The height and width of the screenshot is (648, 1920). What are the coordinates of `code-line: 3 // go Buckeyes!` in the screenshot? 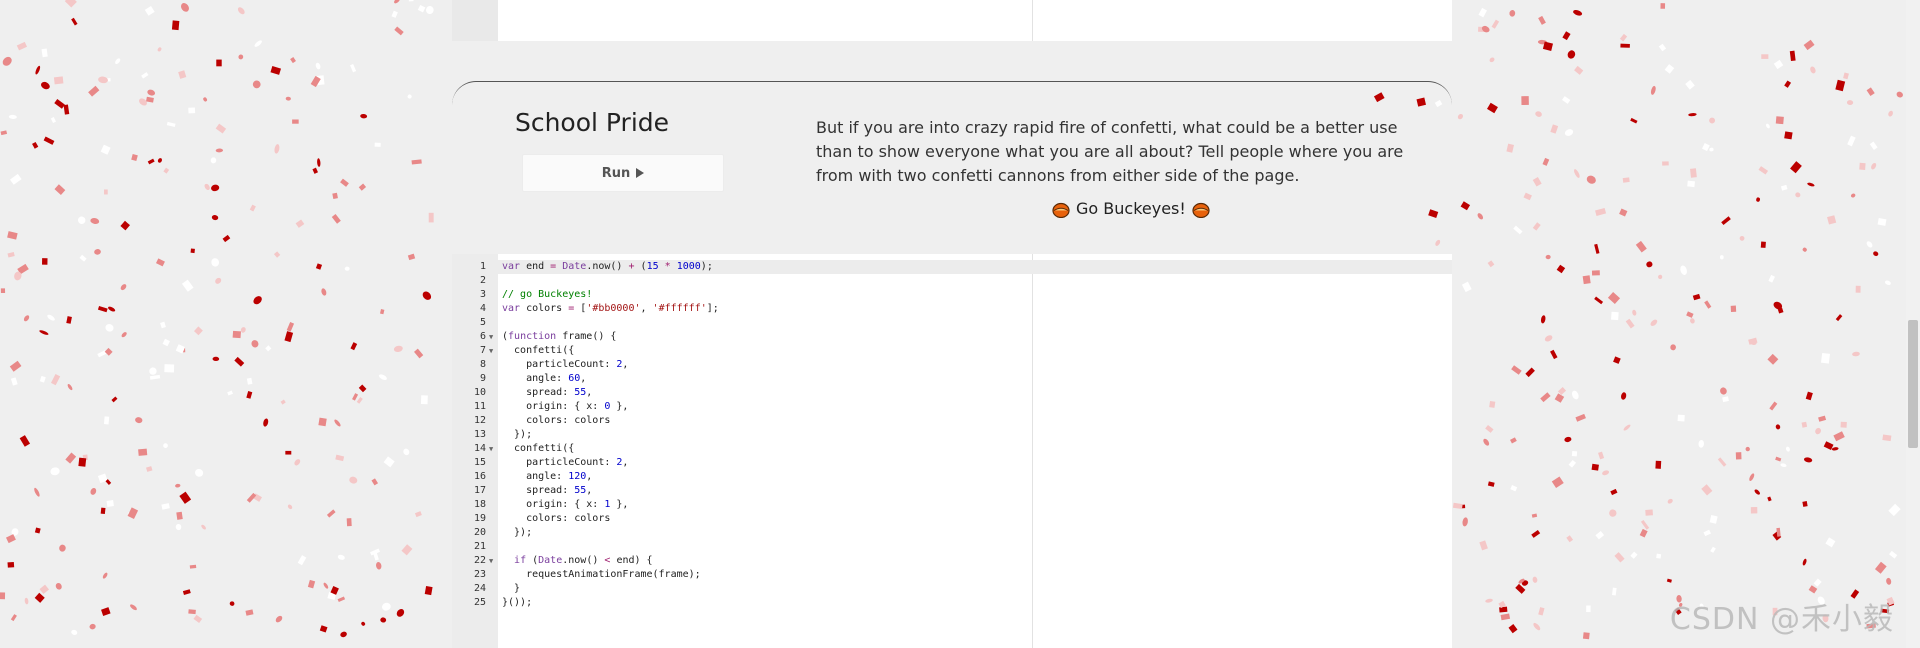 It's located at (742, 295).